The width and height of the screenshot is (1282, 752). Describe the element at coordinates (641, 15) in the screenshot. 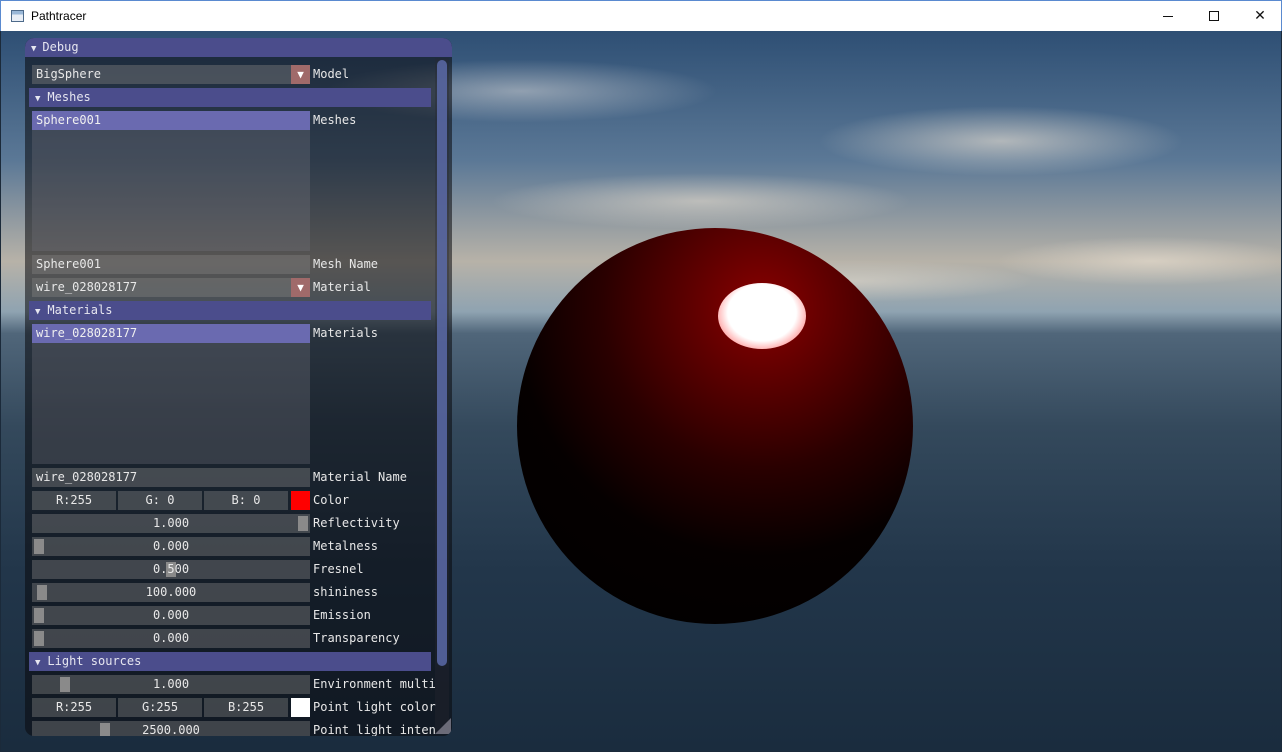

I see `window-titlebar: Pathtracer ✕` at that location.